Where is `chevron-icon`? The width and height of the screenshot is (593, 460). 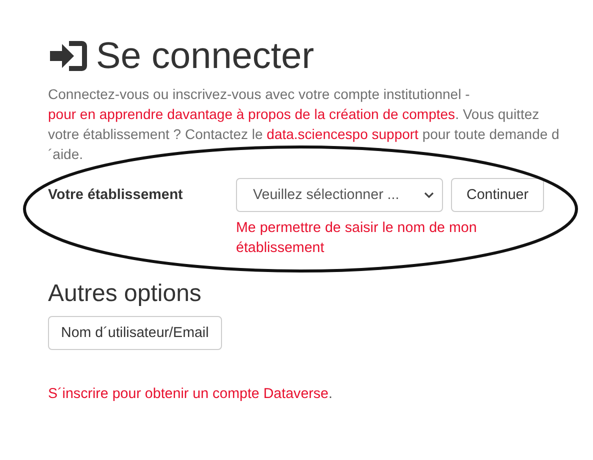
chevron-icon is located at coordinates (429, 195).